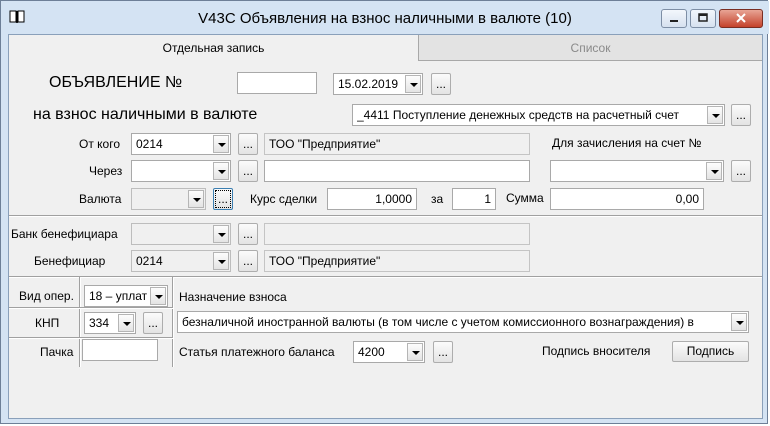 The width and height of the screenshot is (770, 426). Describe the element at coordinates (47, 323) in the screenshot. I see `knp-label: КНП` at that location.